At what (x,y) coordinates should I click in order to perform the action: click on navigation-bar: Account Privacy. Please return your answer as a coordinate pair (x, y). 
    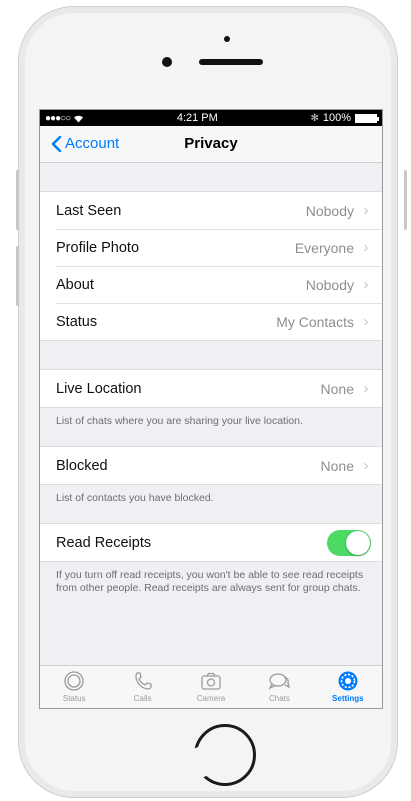
    Looking at the image, I should click on (211, 144).